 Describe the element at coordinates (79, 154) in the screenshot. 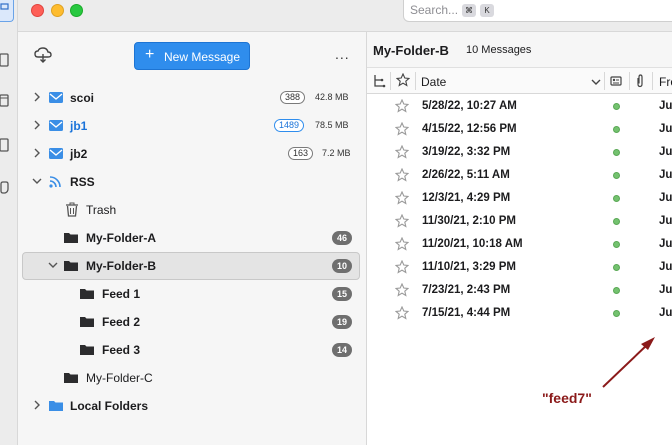

I see `folder-label: jb2` at that location.